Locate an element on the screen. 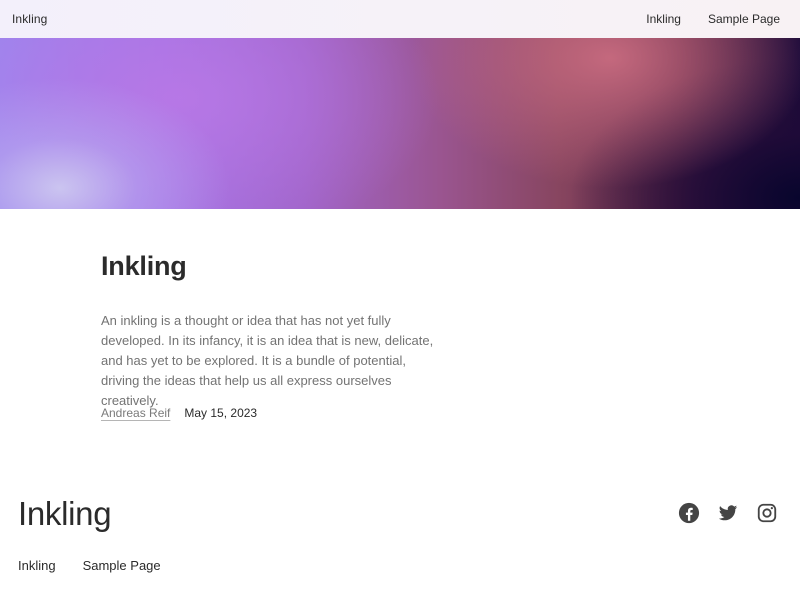 The width and height of the screenshot is (800, 600). social-links is located at coordinates (728, 513).